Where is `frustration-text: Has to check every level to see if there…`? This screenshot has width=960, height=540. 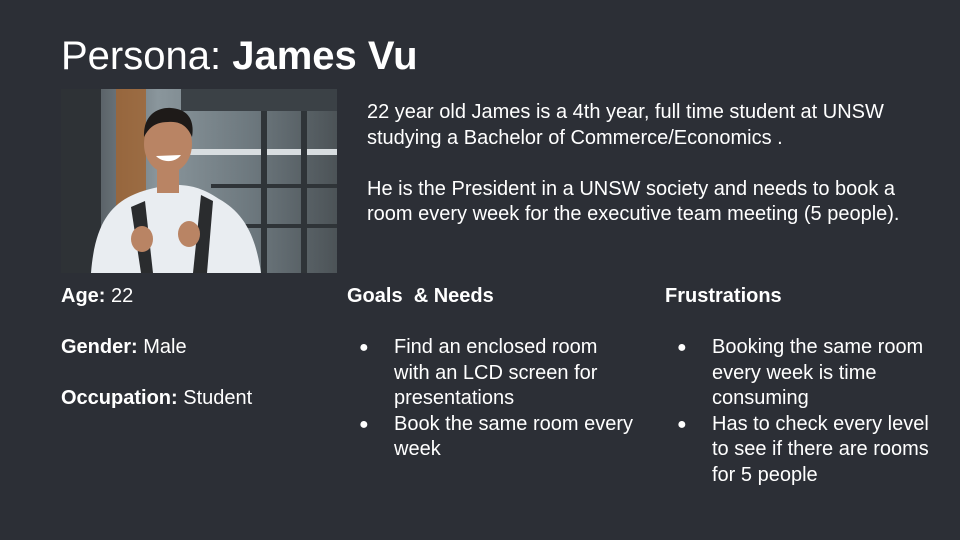
frustration-text: Has to check every level to see if there… is located at coordinates (820, 449).